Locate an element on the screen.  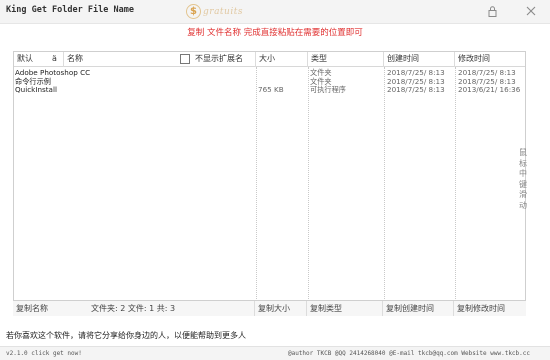
size-column-label: 大小 is located at coordinates (267, 58).